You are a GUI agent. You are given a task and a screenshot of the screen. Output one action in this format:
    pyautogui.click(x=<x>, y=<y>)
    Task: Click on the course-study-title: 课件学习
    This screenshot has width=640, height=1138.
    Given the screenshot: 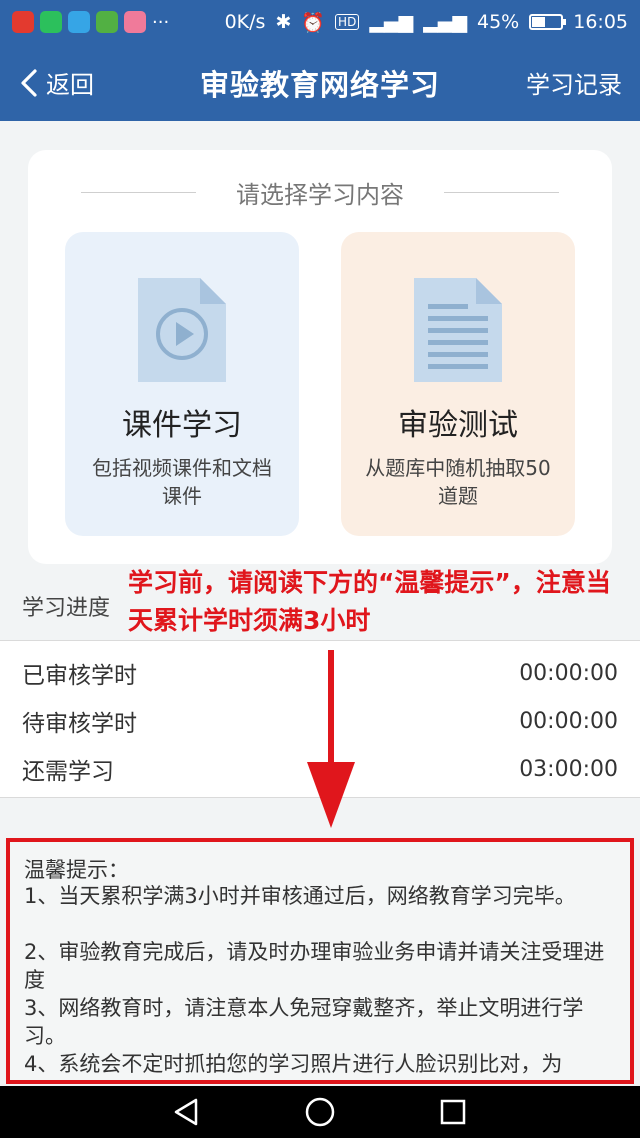 What is the action you would take?
    pyautogui.click(x=182, y=425)
    